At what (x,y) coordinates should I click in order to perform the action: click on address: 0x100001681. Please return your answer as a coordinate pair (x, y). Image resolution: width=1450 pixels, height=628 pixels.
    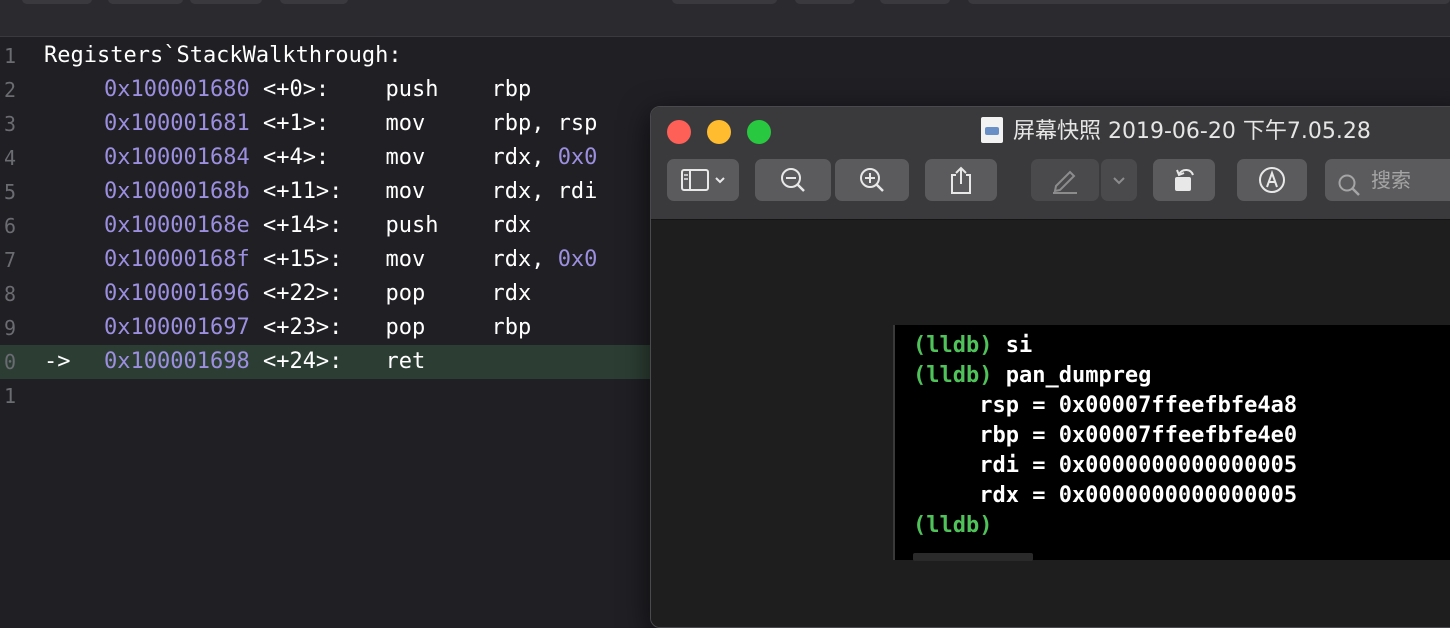
    Looking at the image, I should click on (177, 123).